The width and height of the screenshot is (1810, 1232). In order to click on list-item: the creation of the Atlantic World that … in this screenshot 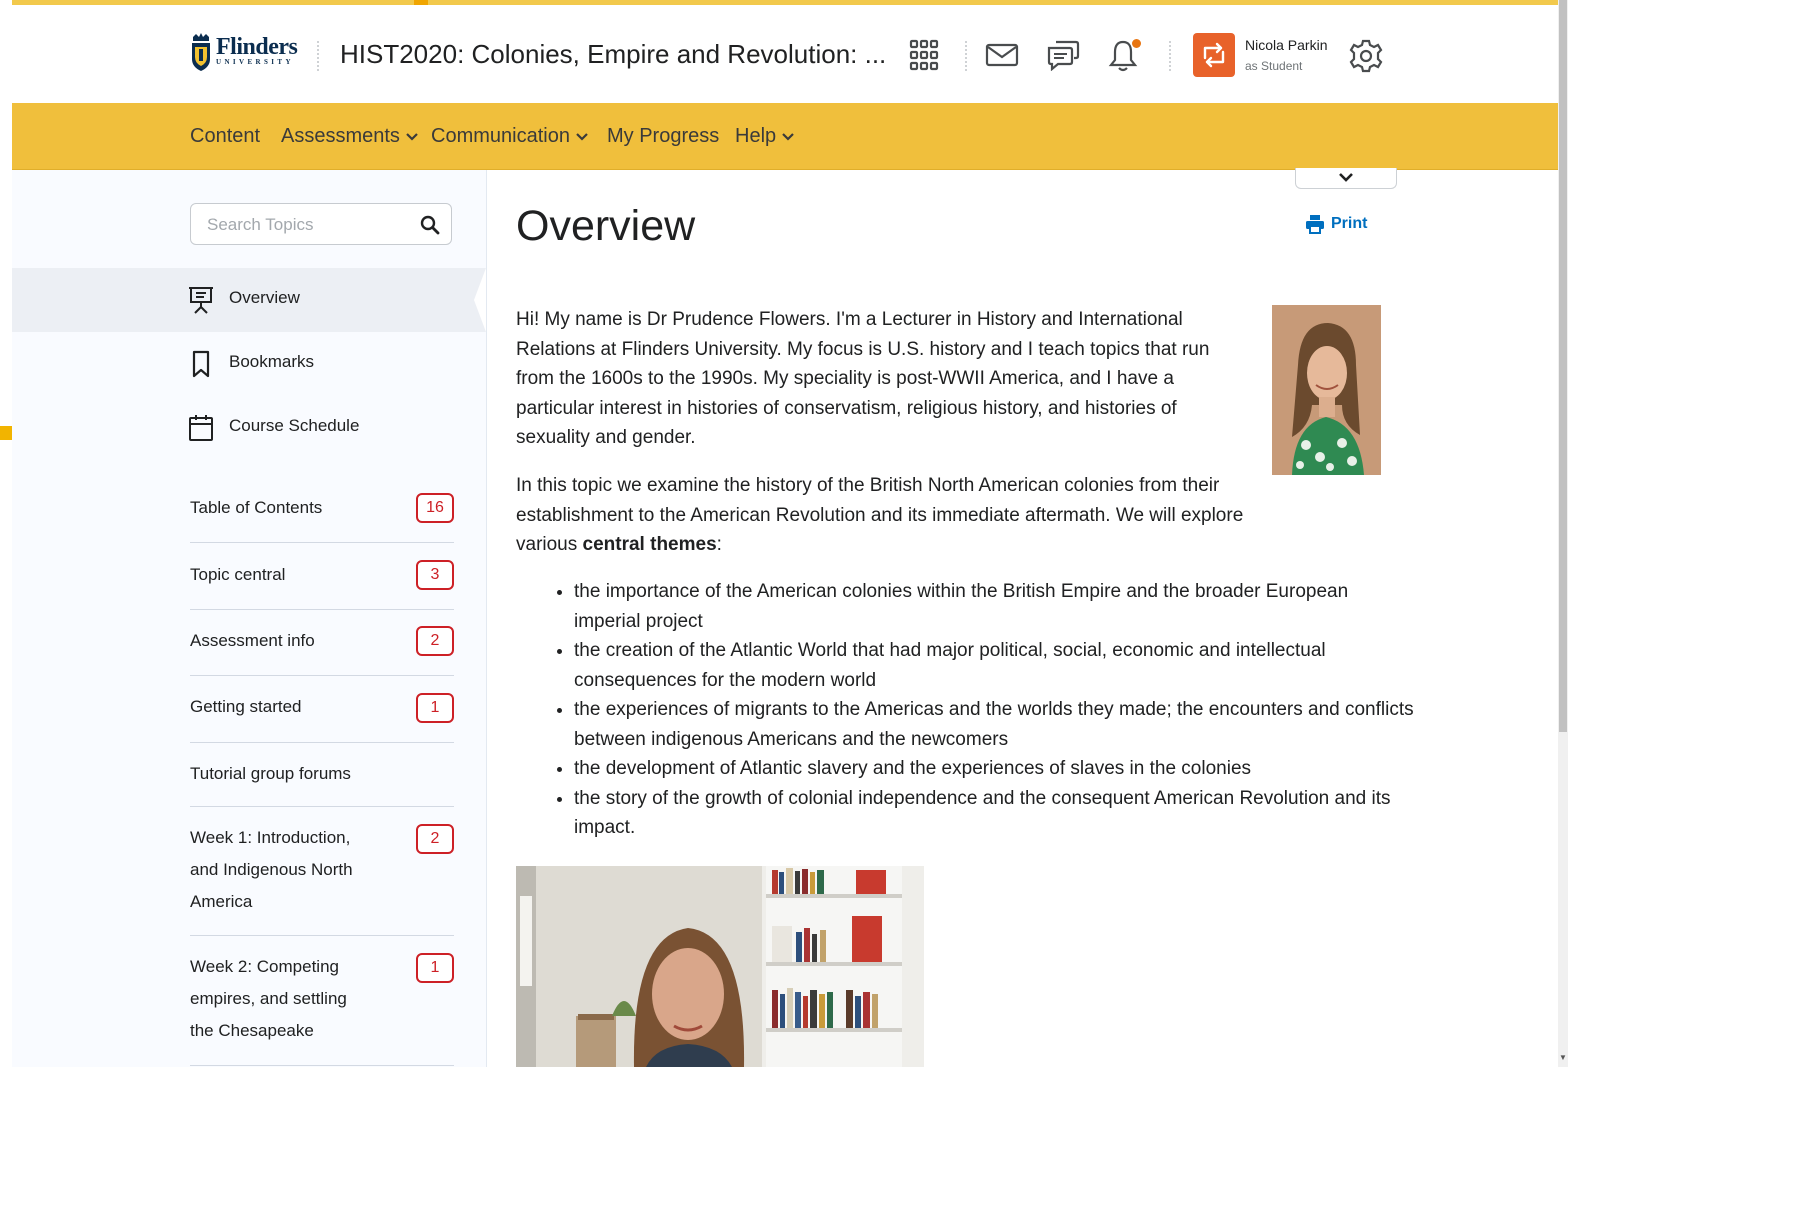, I will do `click(994, 665)`.